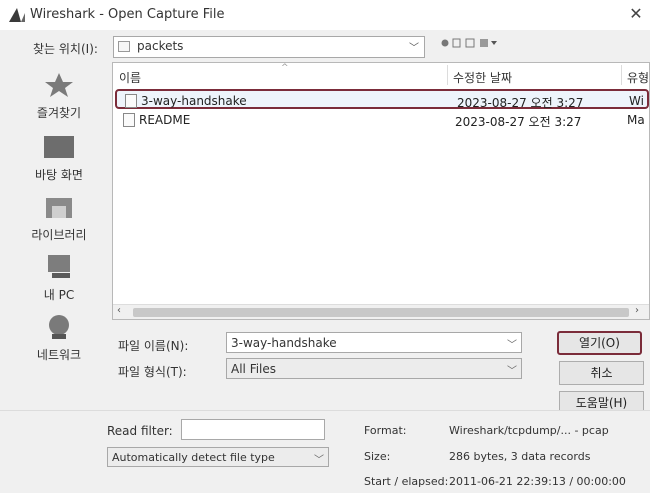 The image size is (650, 493). I want to click on file-type: Ma, so click(636, 120).